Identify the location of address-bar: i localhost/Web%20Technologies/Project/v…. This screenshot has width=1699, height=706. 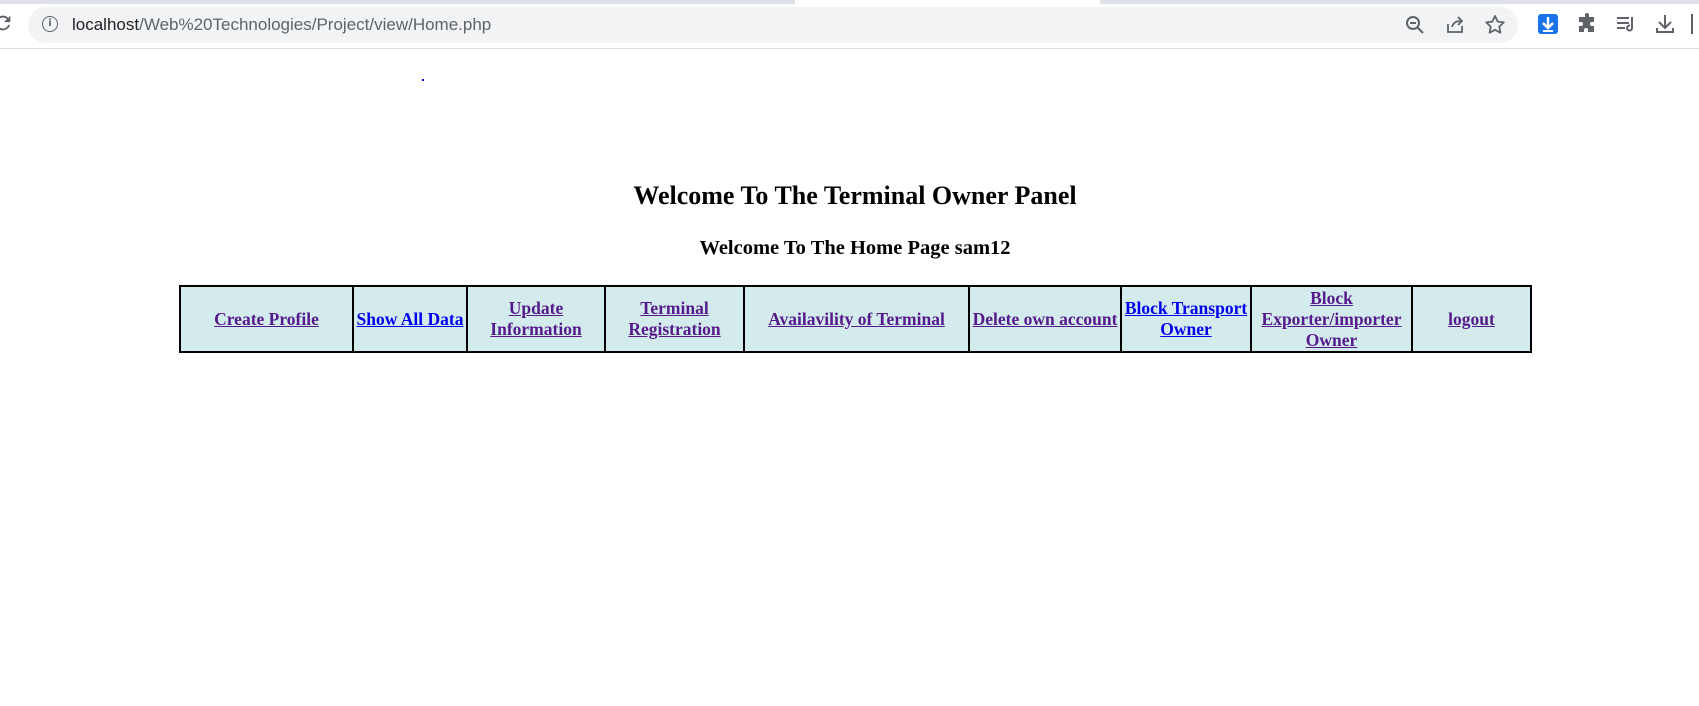
(773, 25).